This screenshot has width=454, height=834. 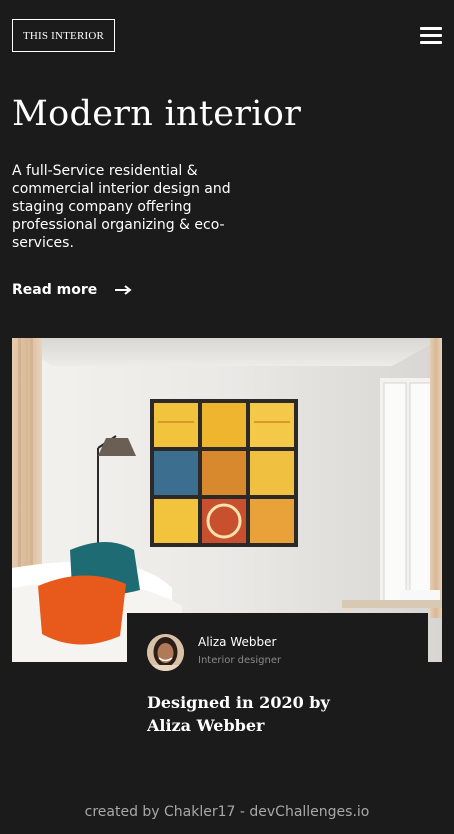 I want to click on page-title: Modern interior, so click(x=157, y=114).